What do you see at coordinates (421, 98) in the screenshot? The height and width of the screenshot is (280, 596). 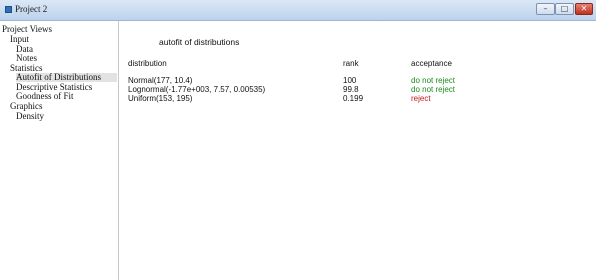 I see `row-acceptance: reject` at bounding box center [421, 98].